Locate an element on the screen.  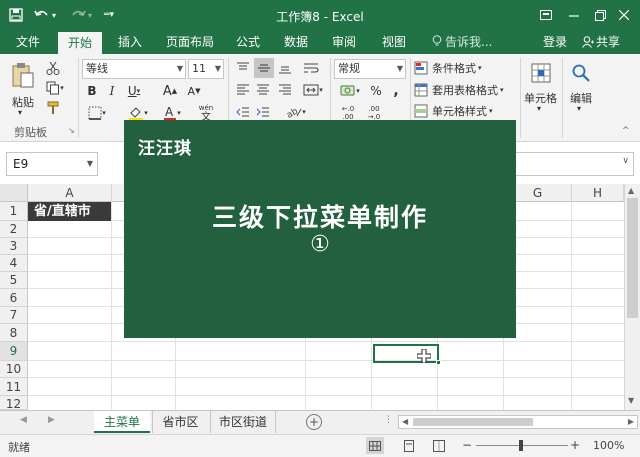
sheet-tab-main: 主菜单 is located at coordinates (122, 422).